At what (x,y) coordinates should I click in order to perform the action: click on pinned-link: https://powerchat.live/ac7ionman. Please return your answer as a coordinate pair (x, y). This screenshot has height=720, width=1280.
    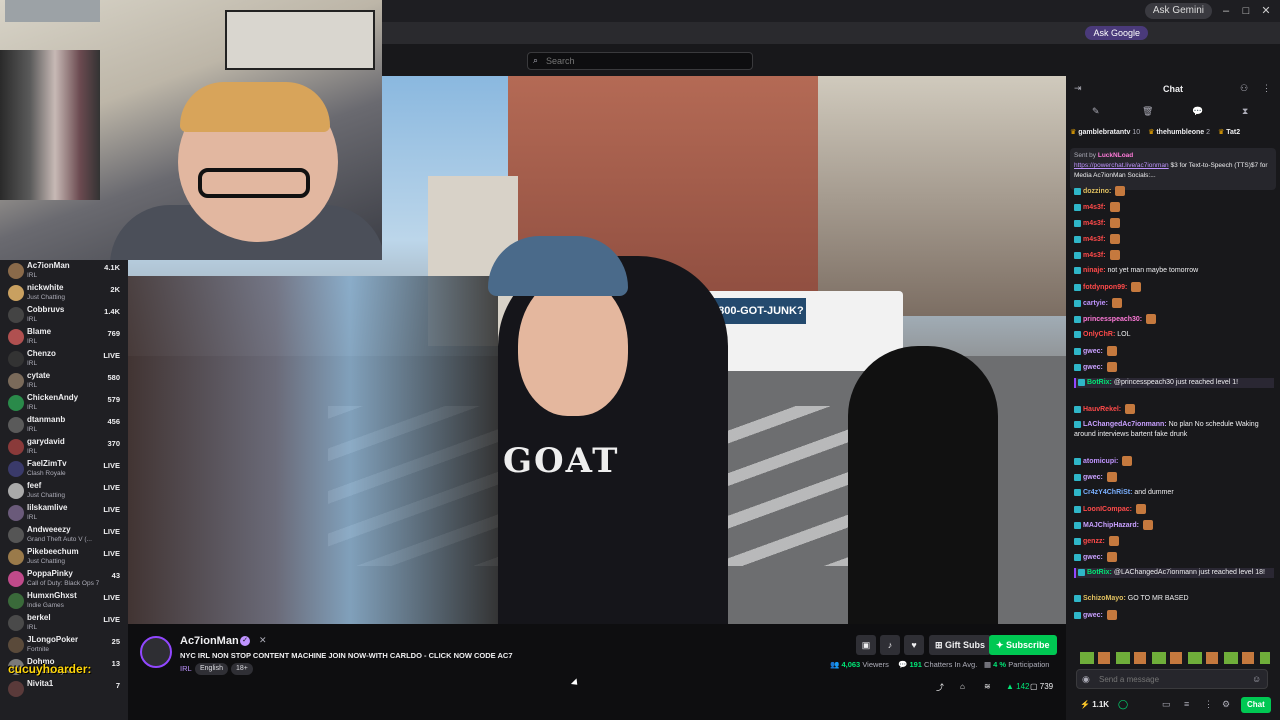
    Looking at the image, I should click on (1121, 165).